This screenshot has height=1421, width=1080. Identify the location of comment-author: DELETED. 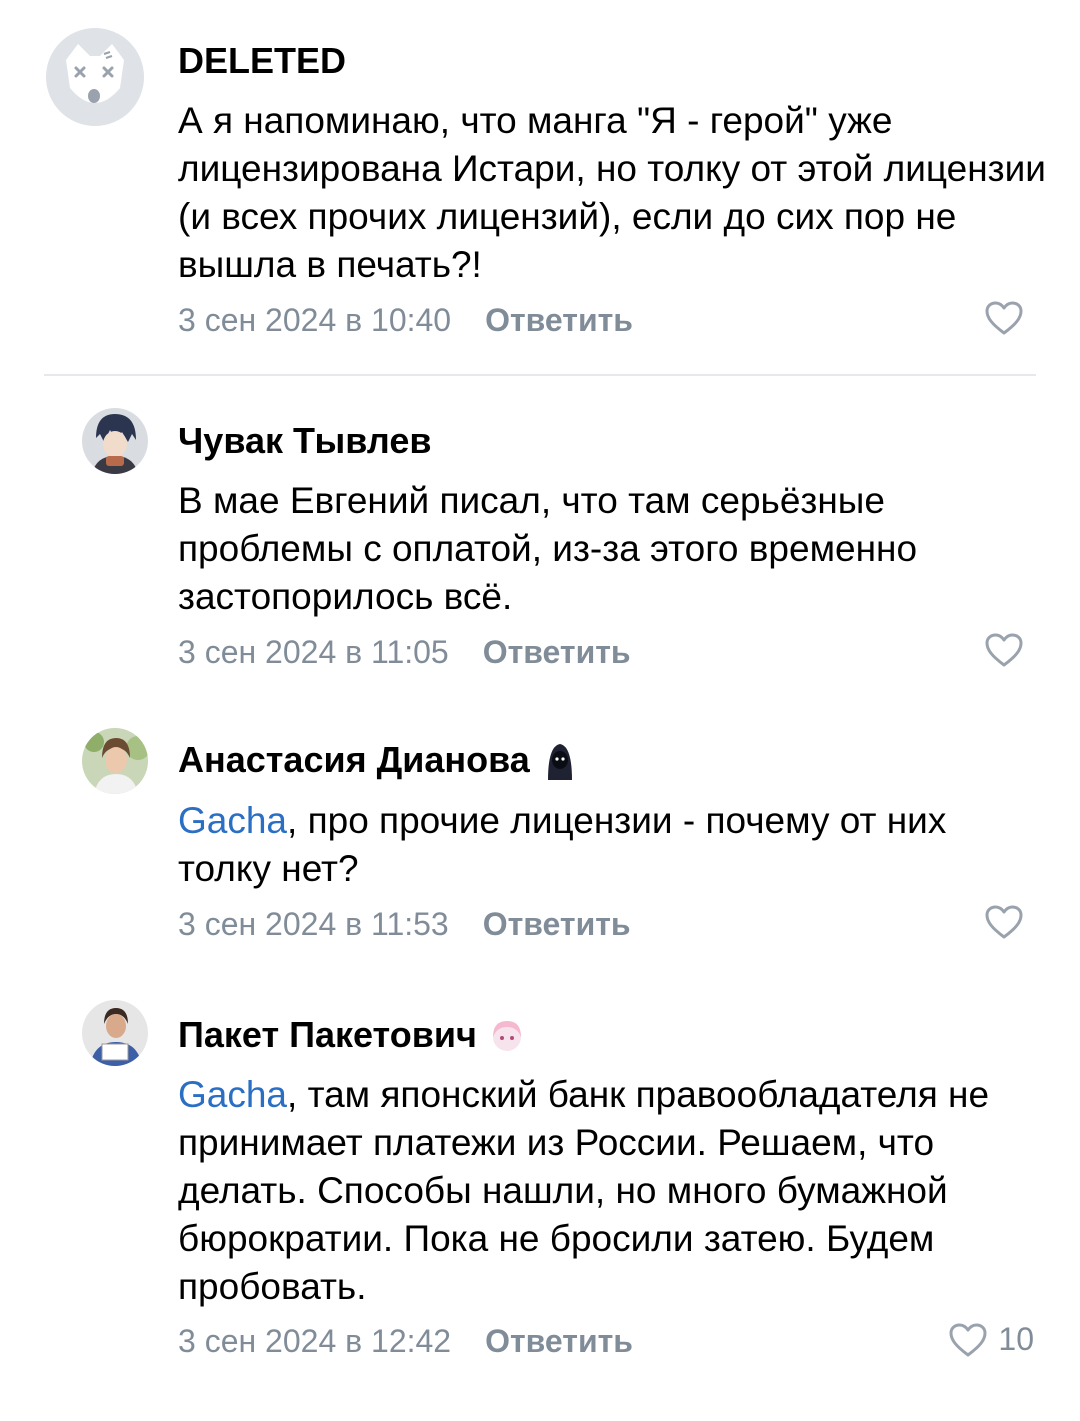
(262, 61).